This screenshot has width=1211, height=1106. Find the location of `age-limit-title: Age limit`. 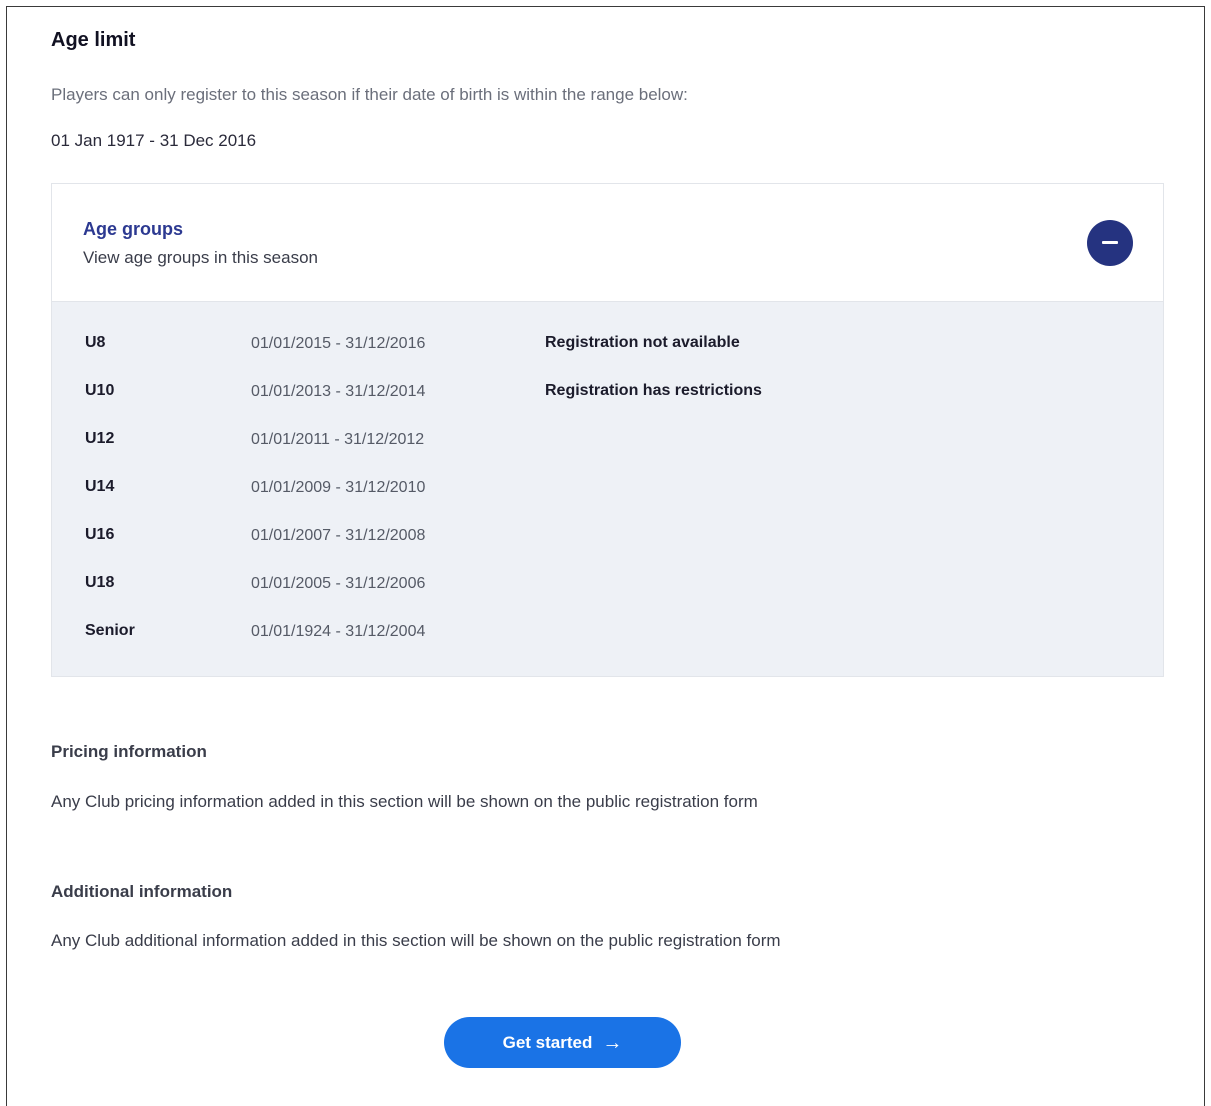

age-limit-title: Age limit is located at coordinates (93, 40).